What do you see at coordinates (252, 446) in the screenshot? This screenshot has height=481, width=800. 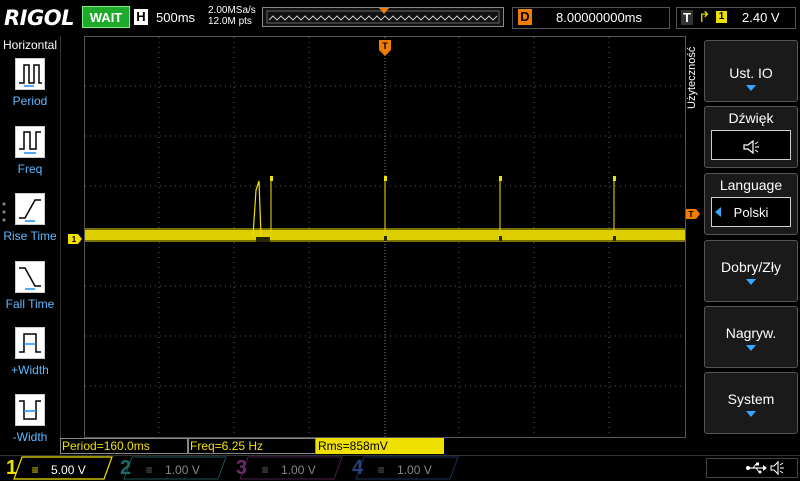 I see `measurement-freq: Freq=6.25 Hz` at bounding box center [252, 446].